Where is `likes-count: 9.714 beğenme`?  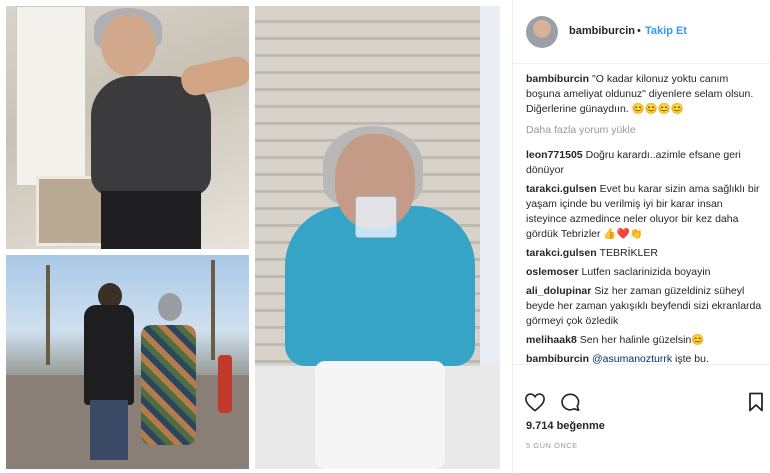
likes-count: 9.714 beğenme is located at coordinates (565, 426).